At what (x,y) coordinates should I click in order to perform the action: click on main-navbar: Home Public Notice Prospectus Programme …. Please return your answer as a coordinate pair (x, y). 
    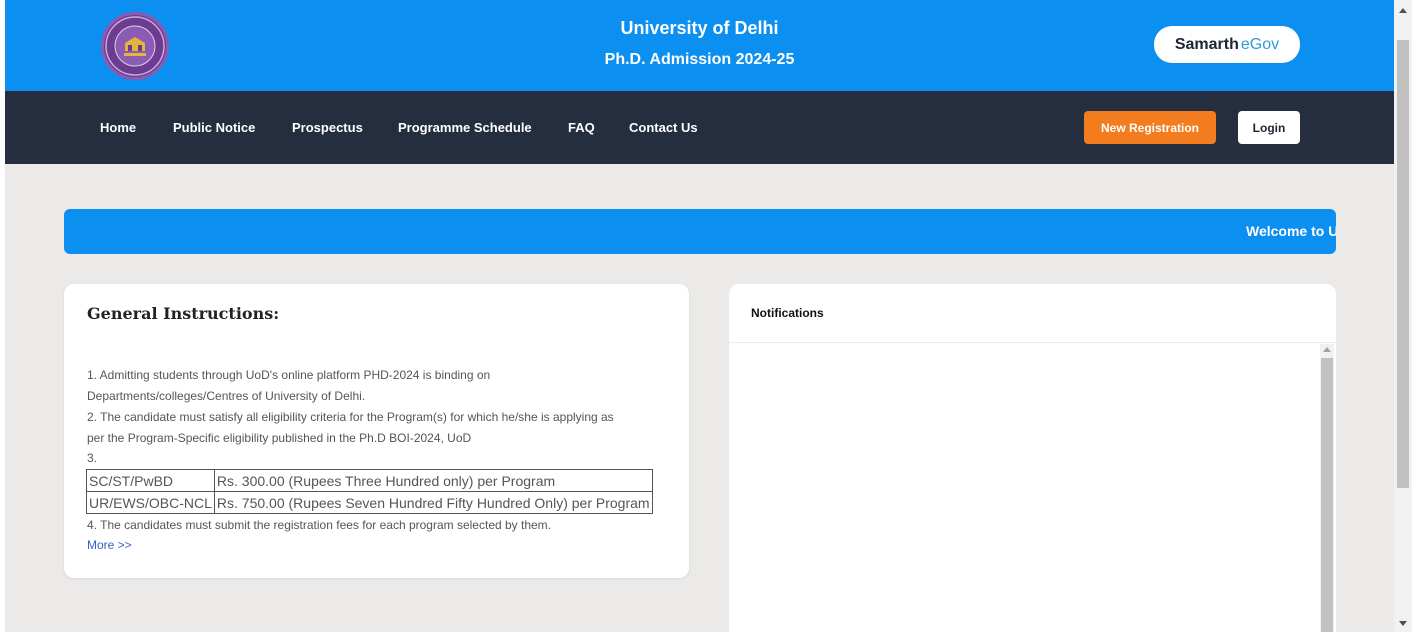
    Looking at the image, I should click on (699, 127).